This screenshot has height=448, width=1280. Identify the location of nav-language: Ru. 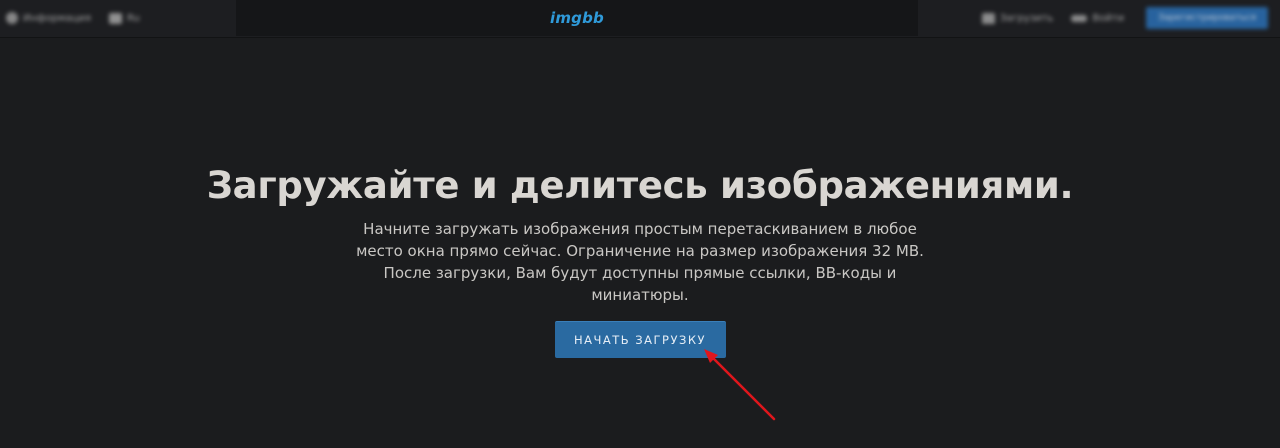
(124, 18).